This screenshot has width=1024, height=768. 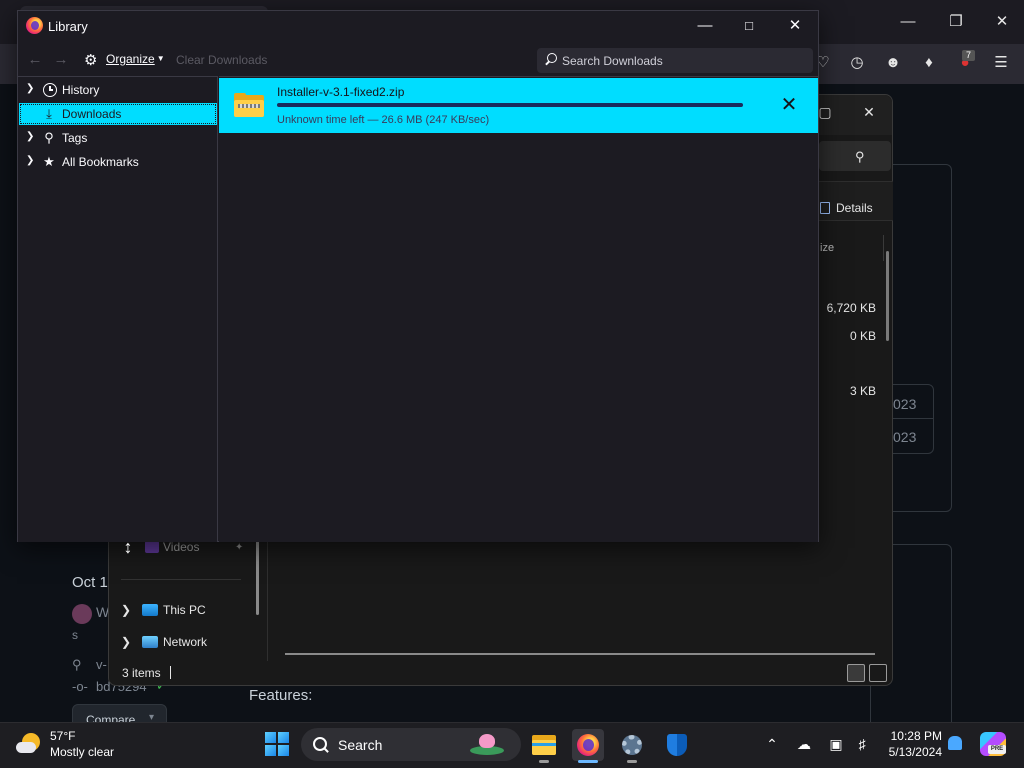 What do you see at coordinates (883, 248) in the screenshot?
I see `column-separator` at bounding box center [883, 248].